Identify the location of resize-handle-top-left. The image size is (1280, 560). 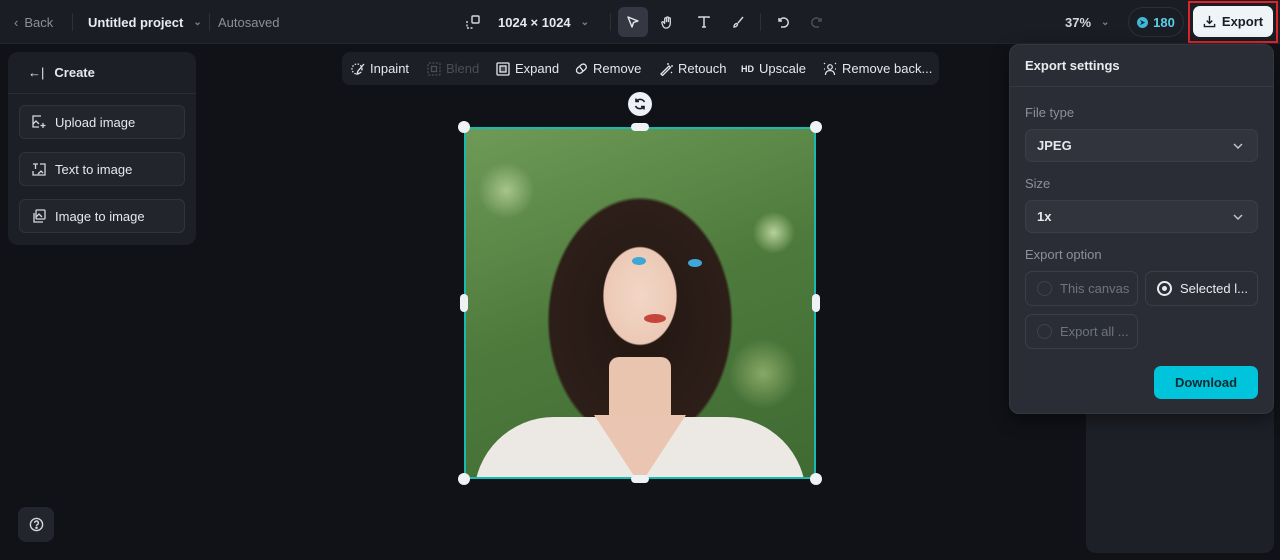
(464, 127).